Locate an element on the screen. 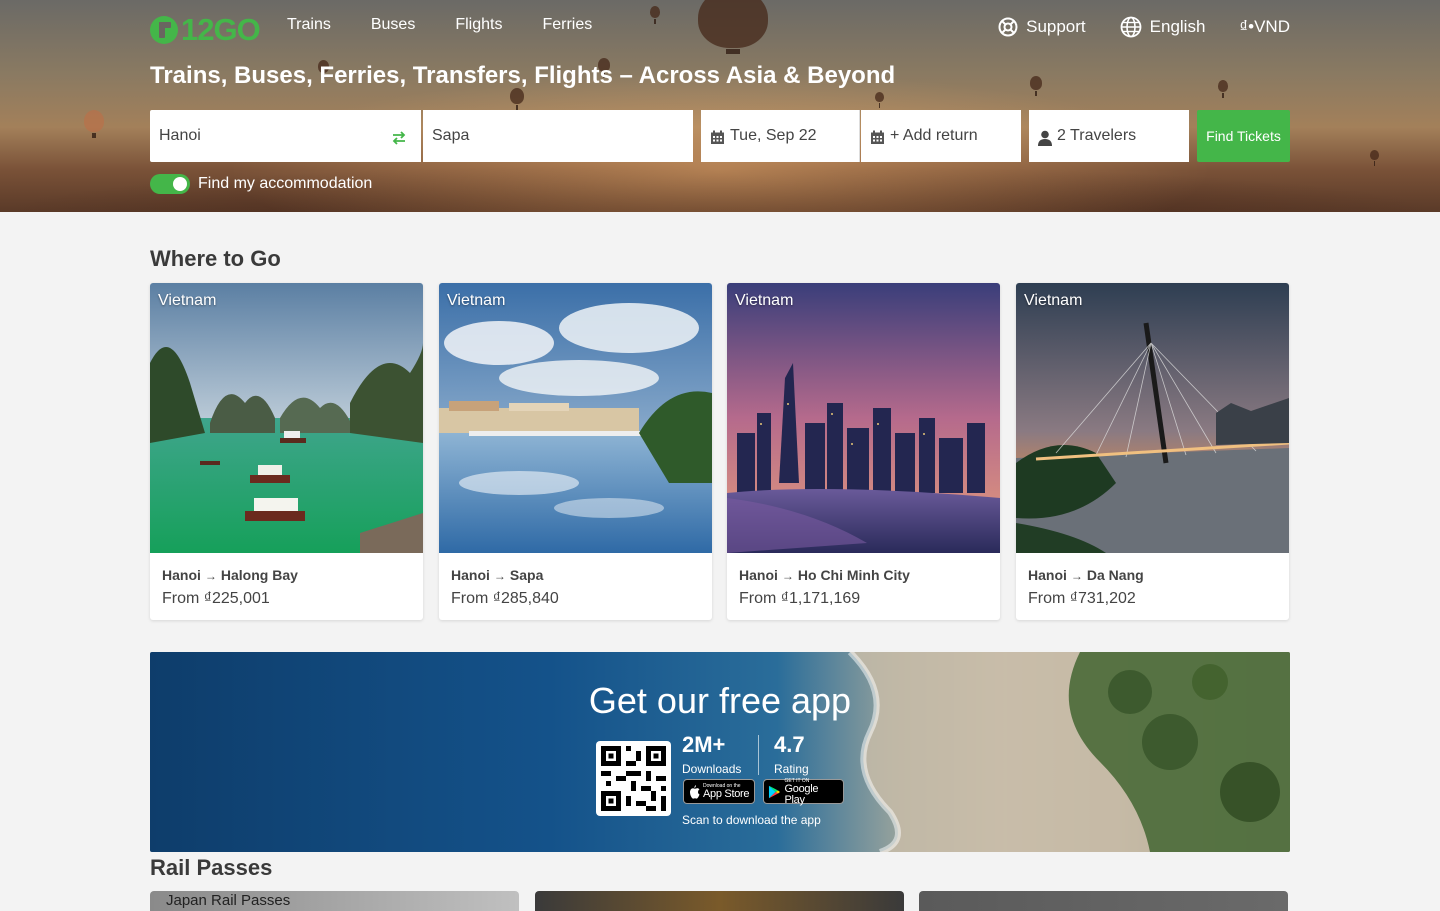 The width and height of the screenshot is (1440, 911). downloads-stat: 2M+ Downloads is located at coordinates (711, 754).